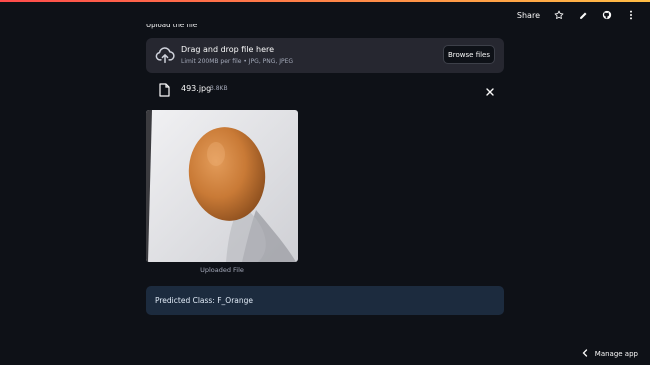 This screenshot has height=365, width=650. What do you see at coordinates (164, 89) in the screenshot?
I see `file-icon` at bounding box center [164, 89].